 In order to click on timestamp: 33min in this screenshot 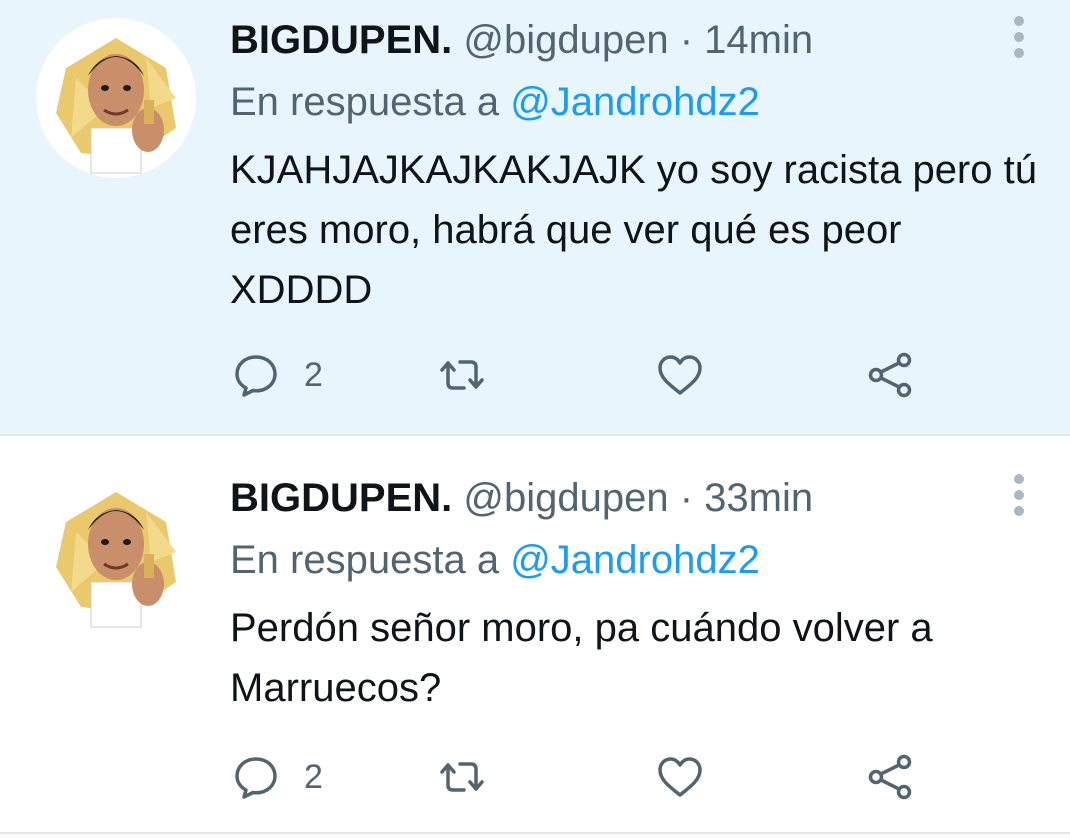, I will do `click(758, 498)`.